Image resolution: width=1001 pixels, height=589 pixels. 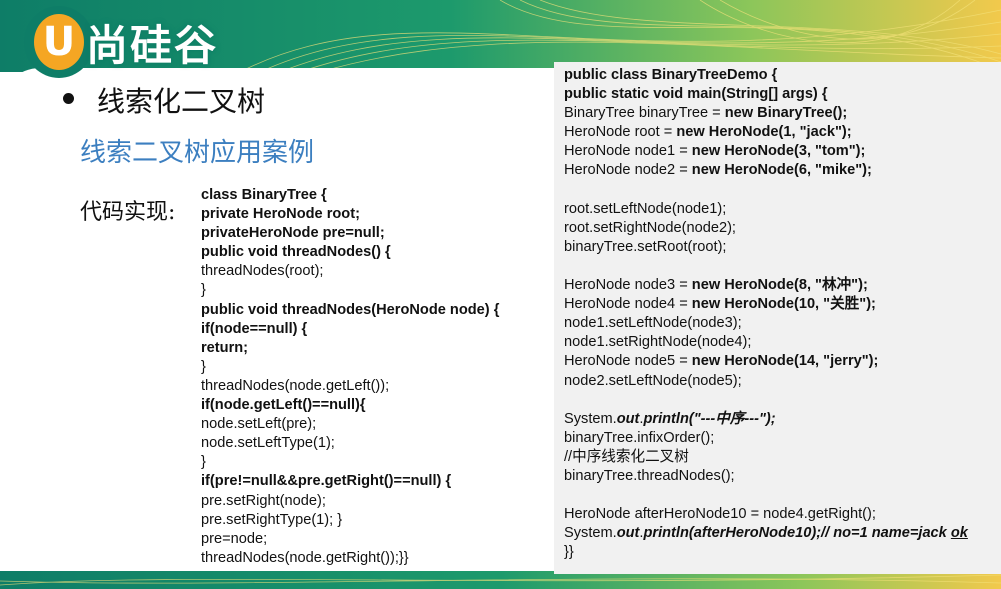 What do you see at coordinates (152, 45) in the screenshot?
I see `logo-text: 尚硅谷` at bounding box center [152, 45].